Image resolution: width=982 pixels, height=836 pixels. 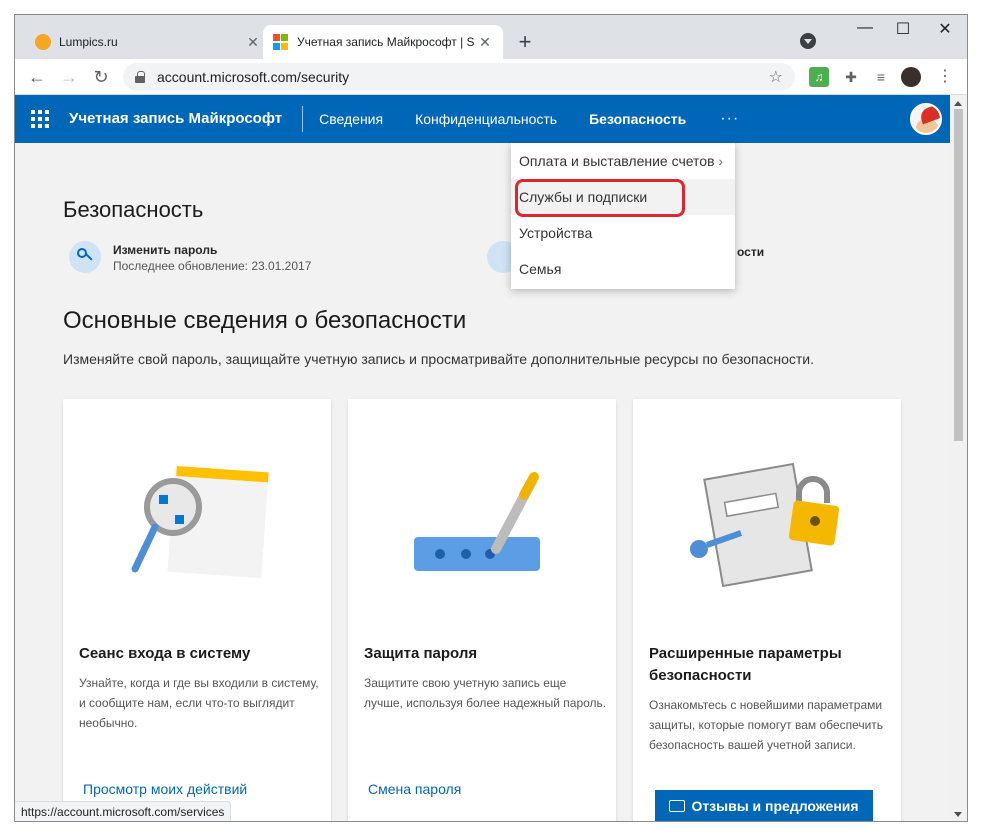 What do you see at coordinates (911, 77) in the screenshot?
I see `profile-avatar` at bounding box center [911, 77].